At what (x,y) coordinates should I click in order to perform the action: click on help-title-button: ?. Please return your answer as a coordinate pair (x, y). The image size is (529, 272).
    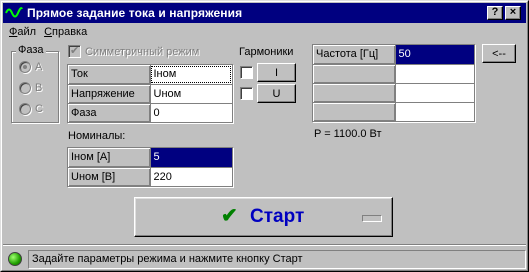
    Looking at the image, I should click on (495, 13).